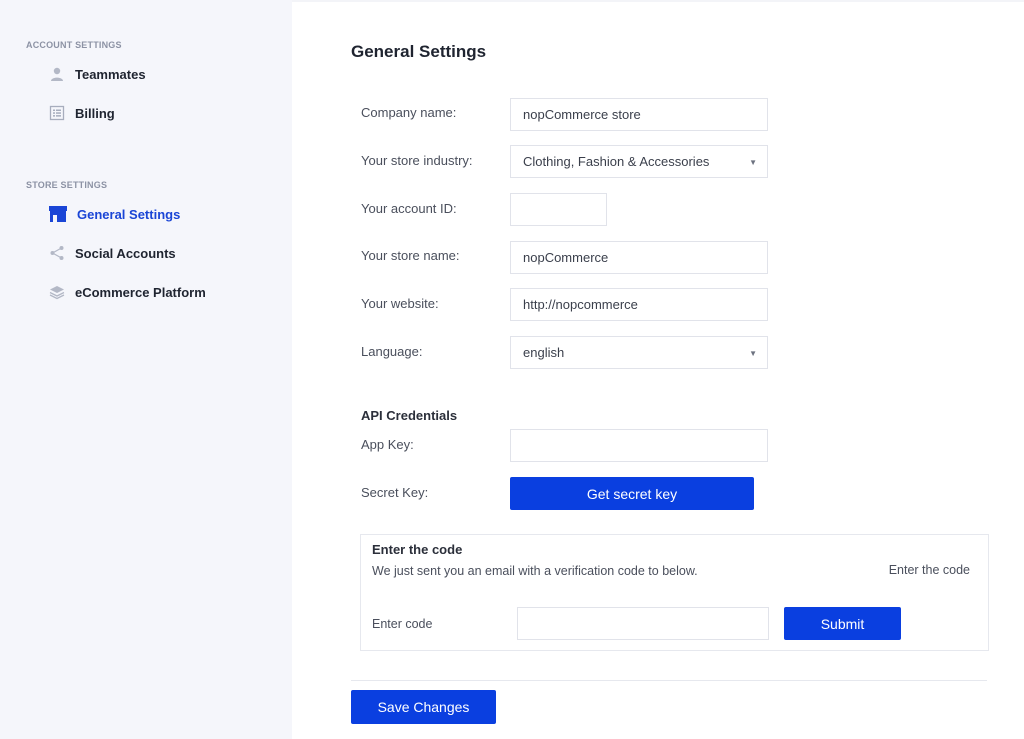 This screenshot has width=1024, height=739. Describe the element at coordinates (140, 292) in the screenshot. I see `sidebar-item-label: eCommerce Platform` at that location.